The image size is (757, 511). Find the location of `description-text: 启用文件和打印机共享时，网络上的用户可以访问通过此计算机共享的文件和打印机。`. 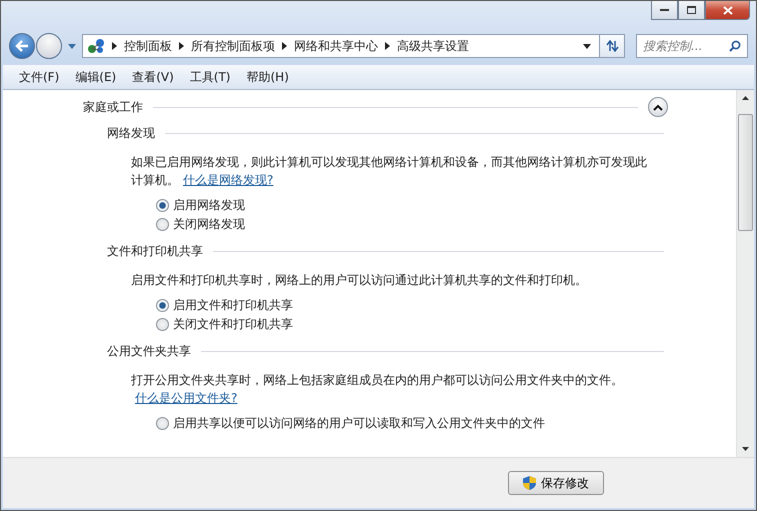

description-text: 启用文件和打印机共享时，网络上的用户可以访问通过此计算机共享的文件和打印机。 is located at coordinates (359, 280).